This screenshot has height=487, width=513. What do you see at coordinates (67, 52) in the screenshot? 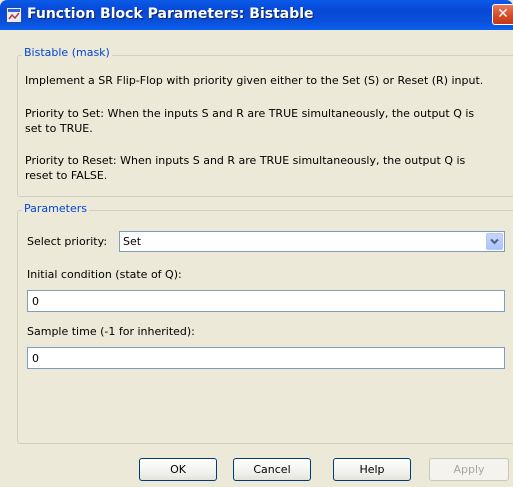
I see `mask-group-legend: Bistable (mask)` at bounding box center [67, 52].